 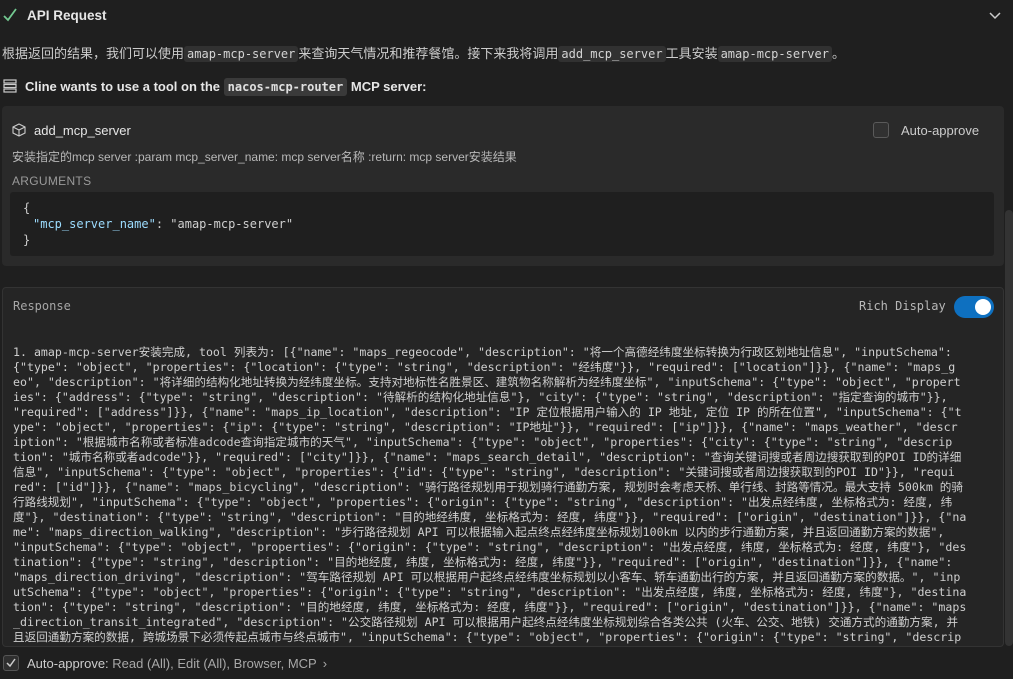 I want to click on json-key: "mcp_server_name", so click(x=94, y=224).